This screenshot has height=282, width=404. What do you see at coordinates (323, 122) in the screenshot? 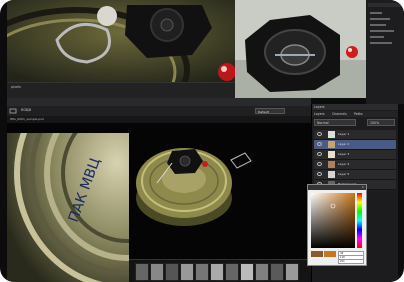
I see `blend-mode-value: Normal` at bounding box center [323, 122].